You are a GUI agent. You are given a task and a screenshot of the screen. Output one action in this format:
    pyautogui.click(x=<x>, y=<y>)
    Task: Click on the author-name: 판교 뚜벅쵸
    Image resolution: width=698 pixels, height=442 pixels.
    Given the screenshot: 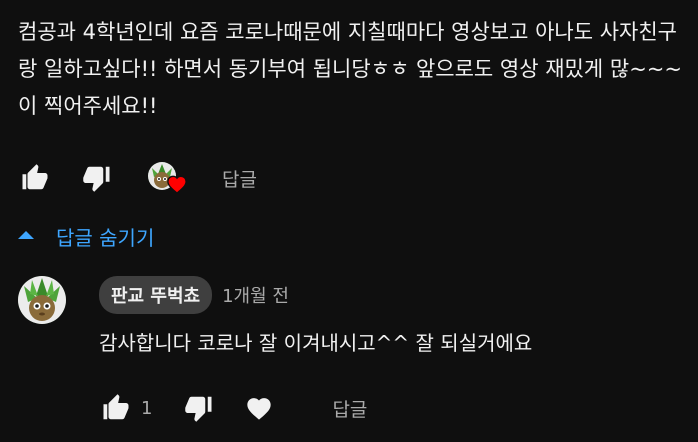 What is the action you would take?
    pyautogui.click(x=156, y=295)
    